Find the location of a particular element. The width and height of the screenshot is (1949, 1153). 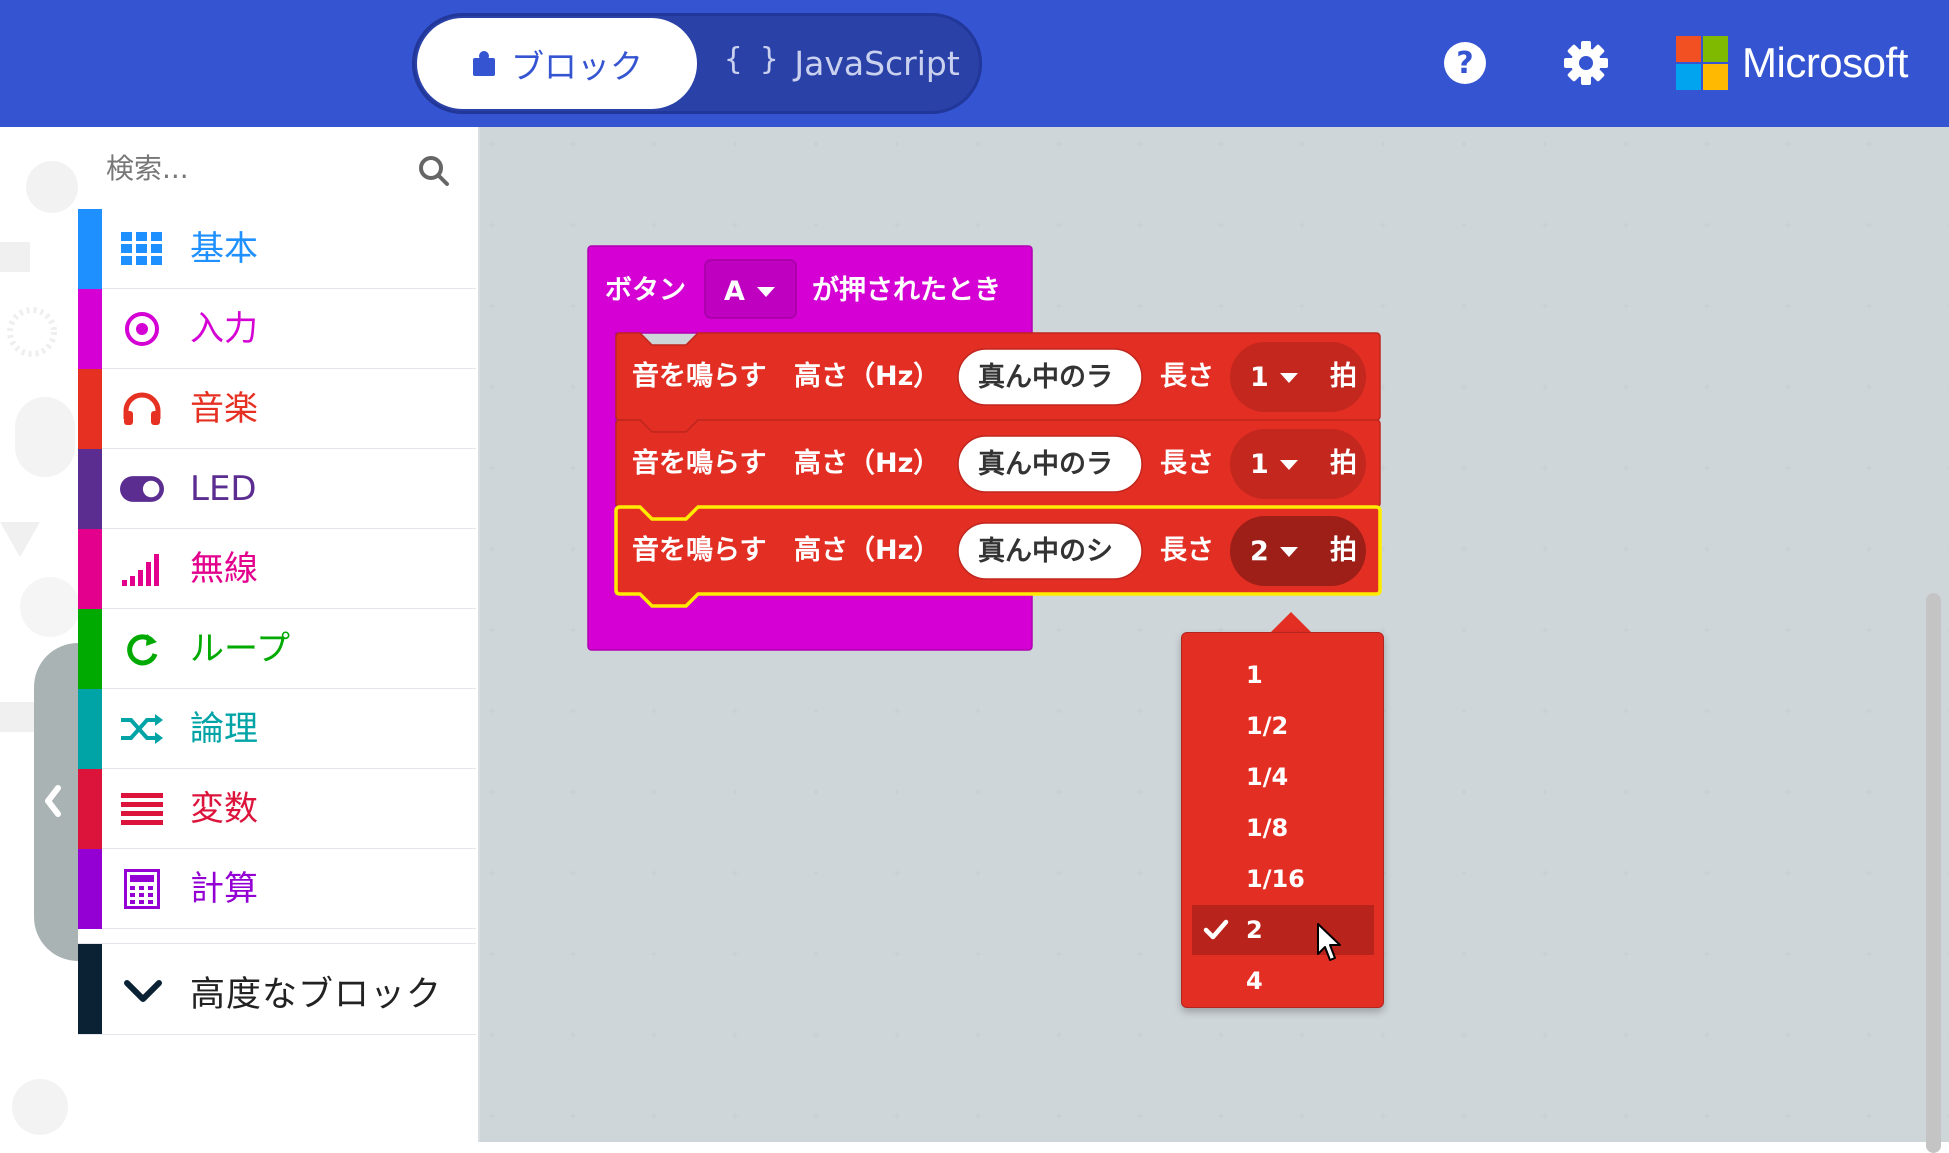

help-icon: ? is located at coordinates (1465, 63).